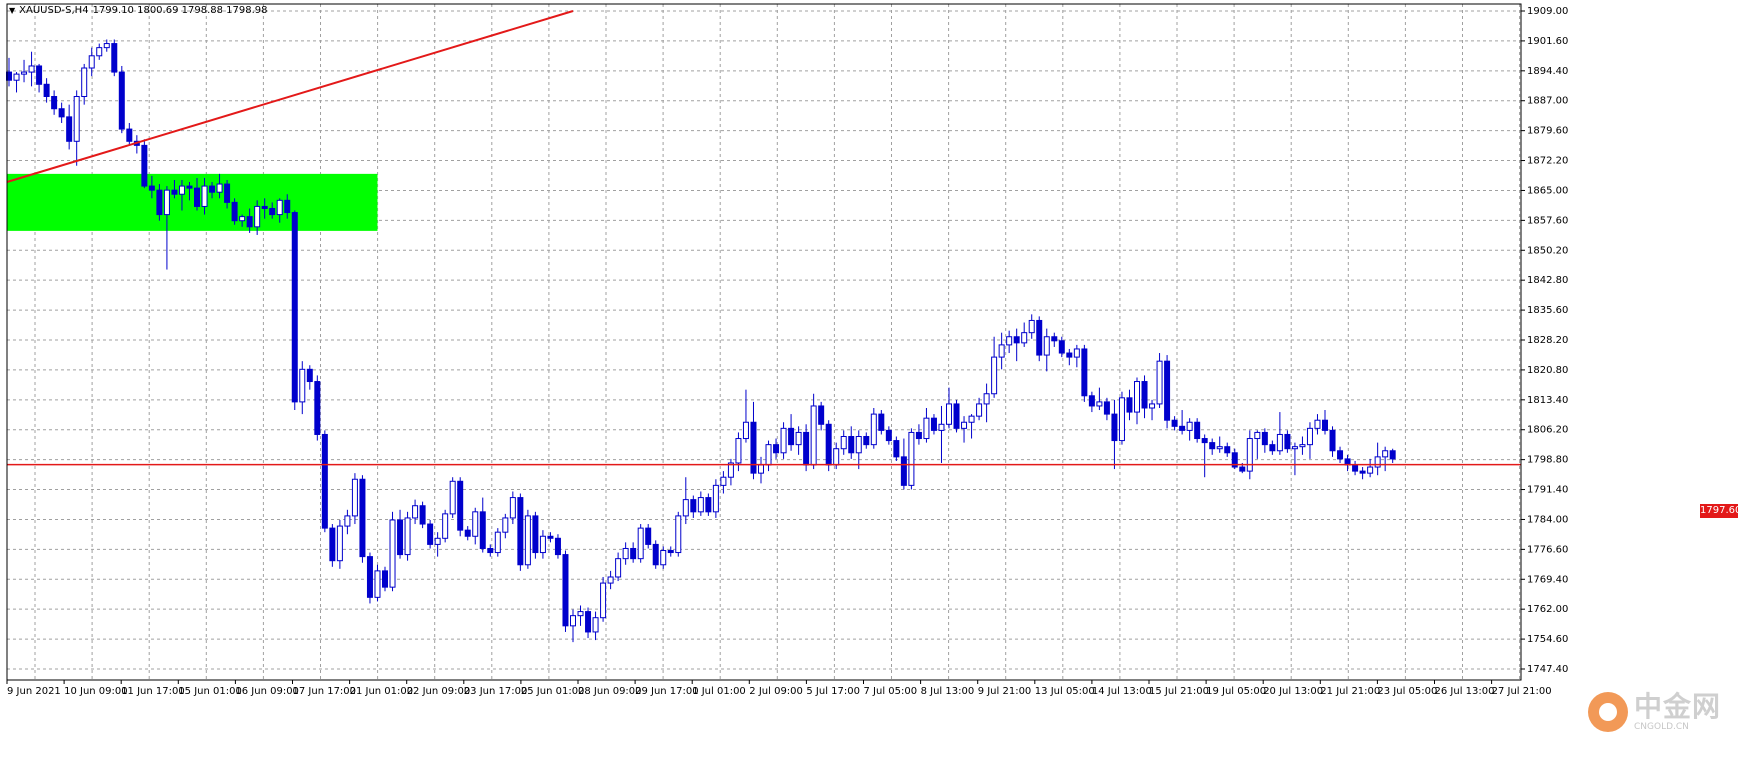 The image size is (1745, 766). Describe the element at coordinates (210, 691) in the screenshot. I see `x-tick-label: 15 Jun 01:00` at that location.